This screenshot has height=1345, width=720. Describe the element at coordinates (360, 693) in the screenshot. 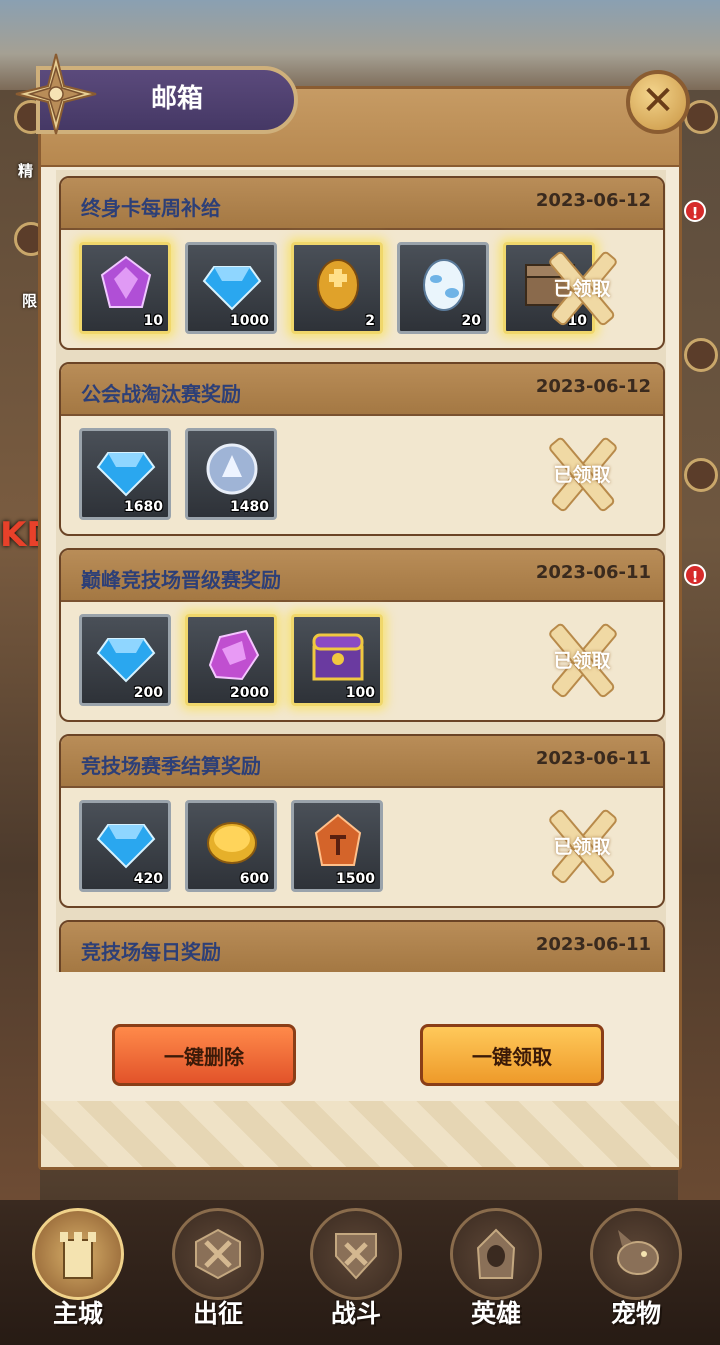

I see `item-count: 100` at that location.